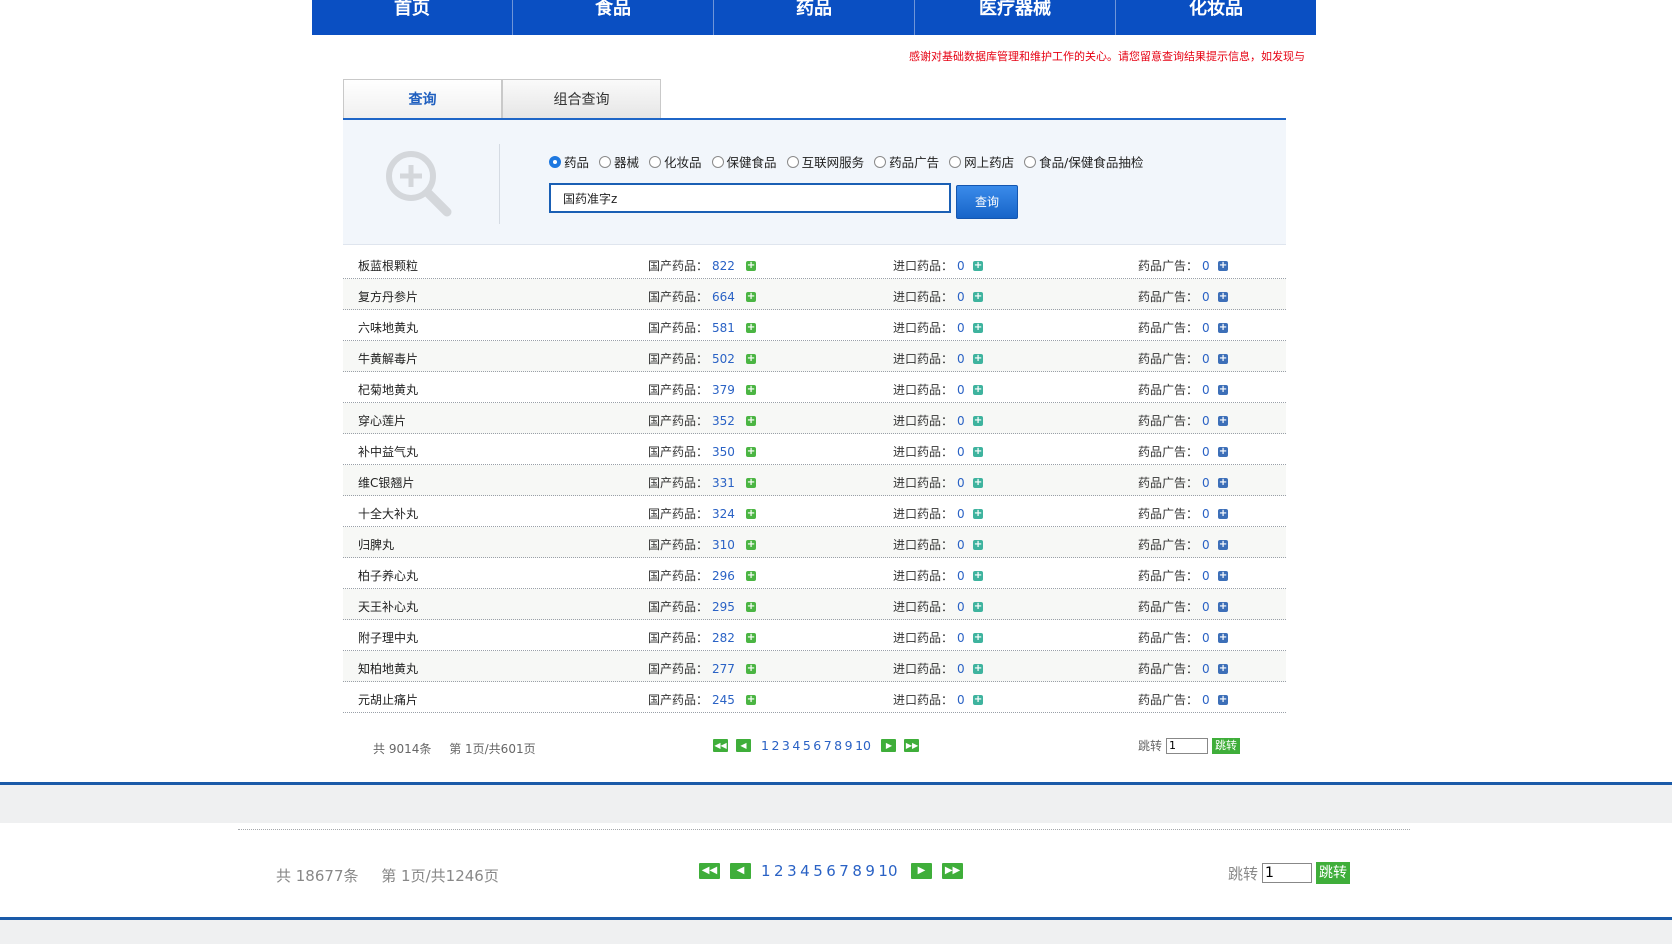 This screenshot has height=944, width=1672. What do you see at coordinates (981, 161) in the screenshot?
I see `radio-online-pharmacy: 网上药店` at bounding box center [981, 161].